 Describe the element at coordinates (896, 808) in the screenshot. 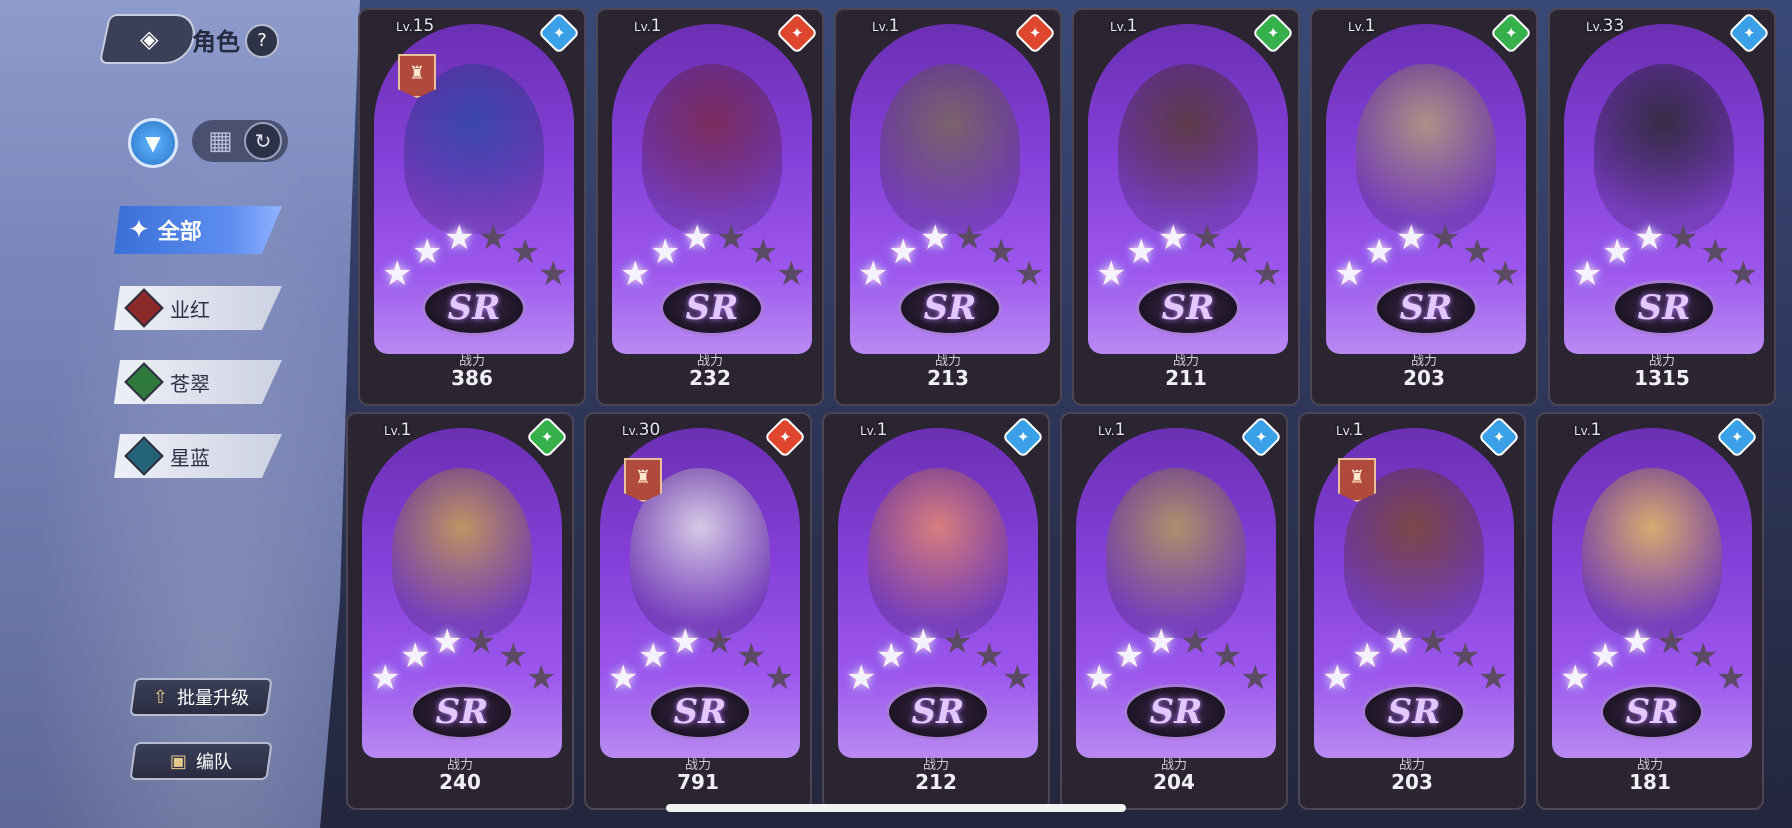

I see `home-indicator` at that location.